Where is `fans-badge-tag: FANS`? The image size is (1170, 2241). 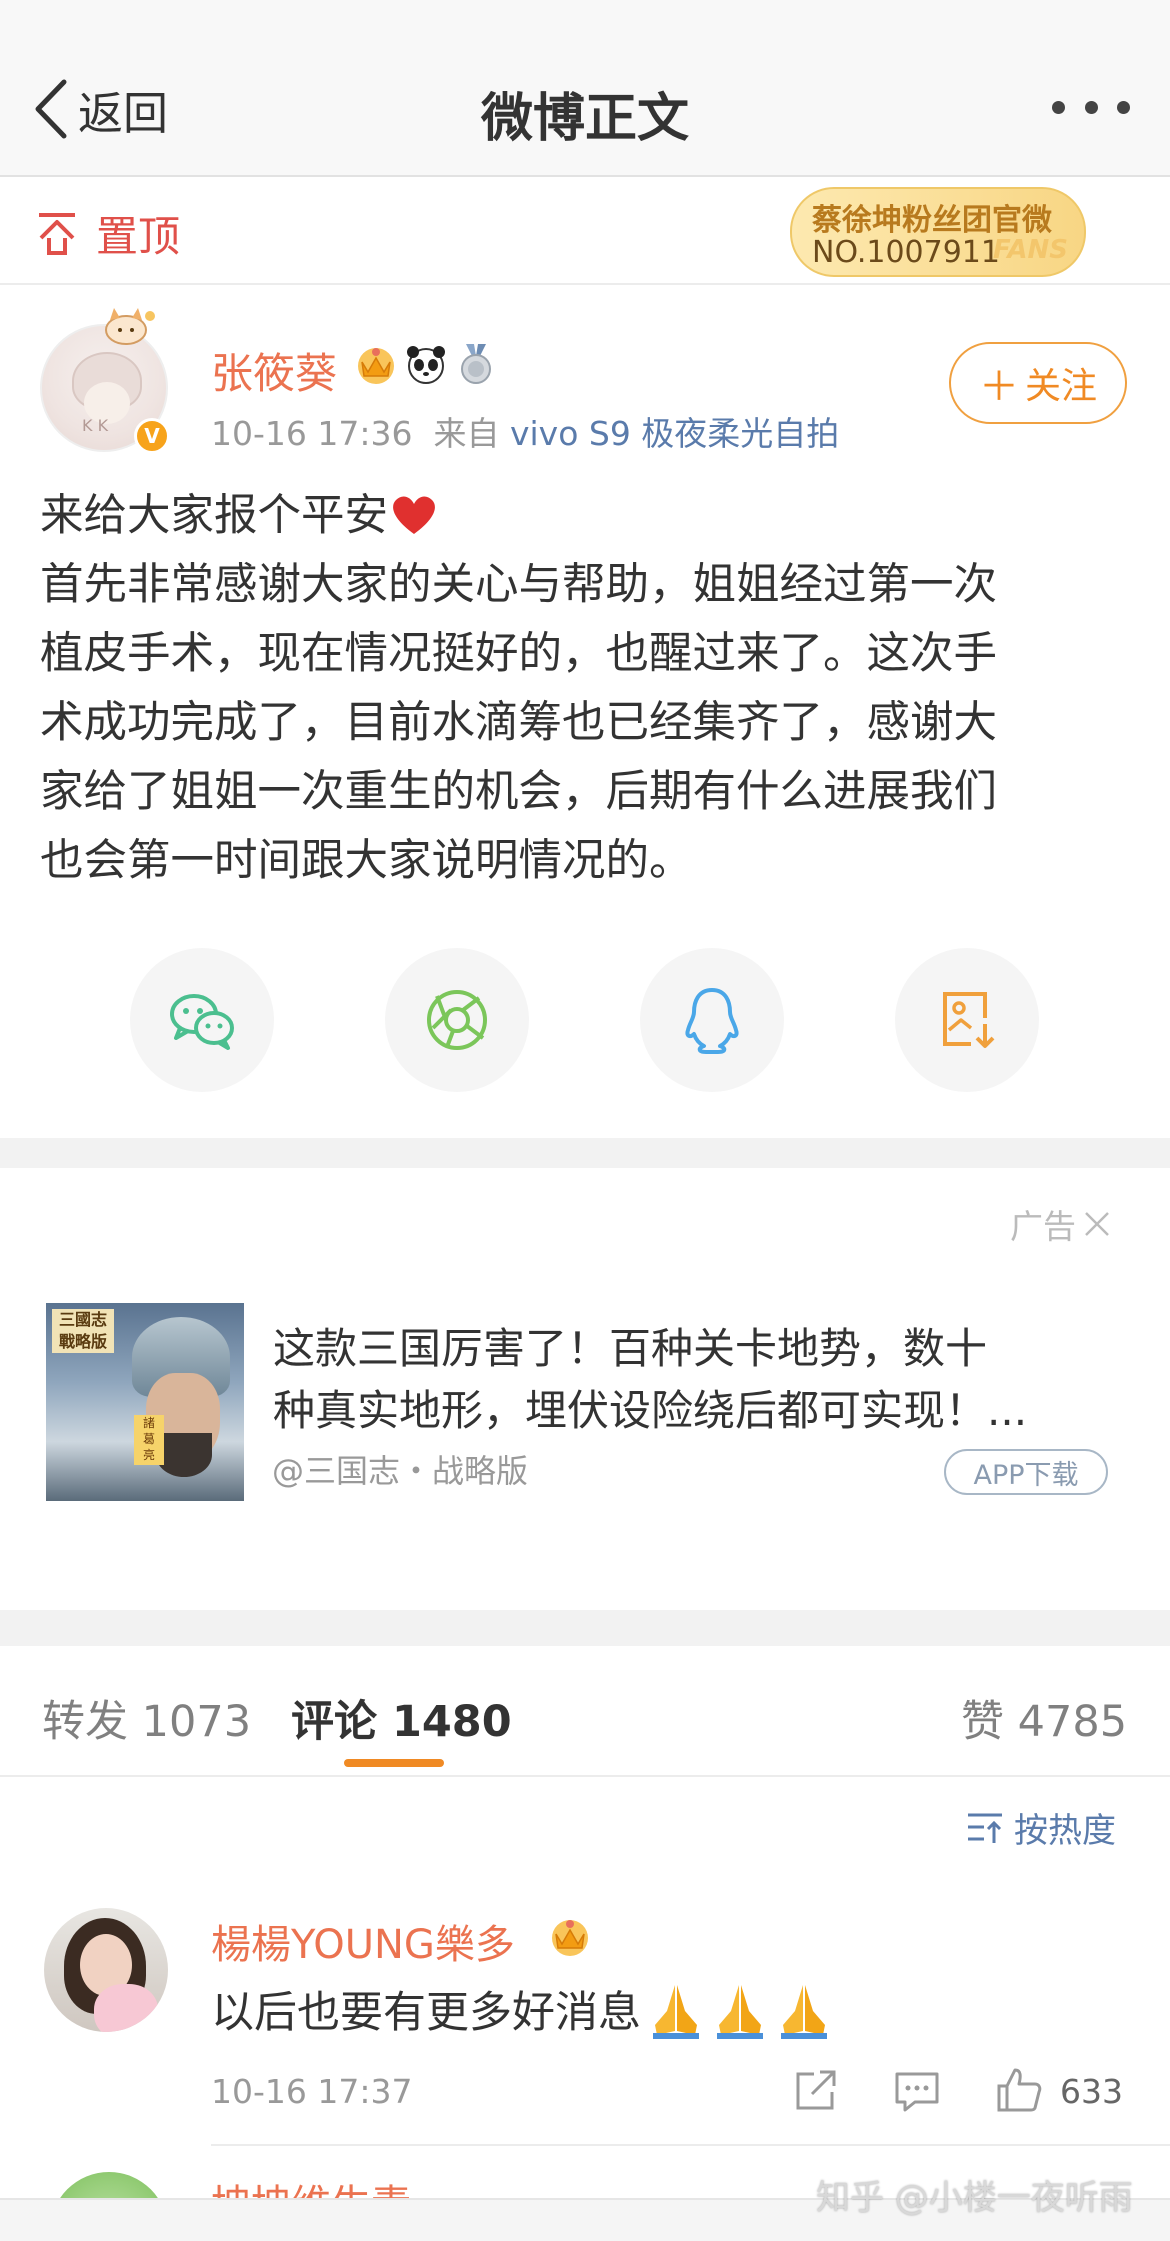 fans-badge-tag: FANS is located at coordinates (1030, 250).